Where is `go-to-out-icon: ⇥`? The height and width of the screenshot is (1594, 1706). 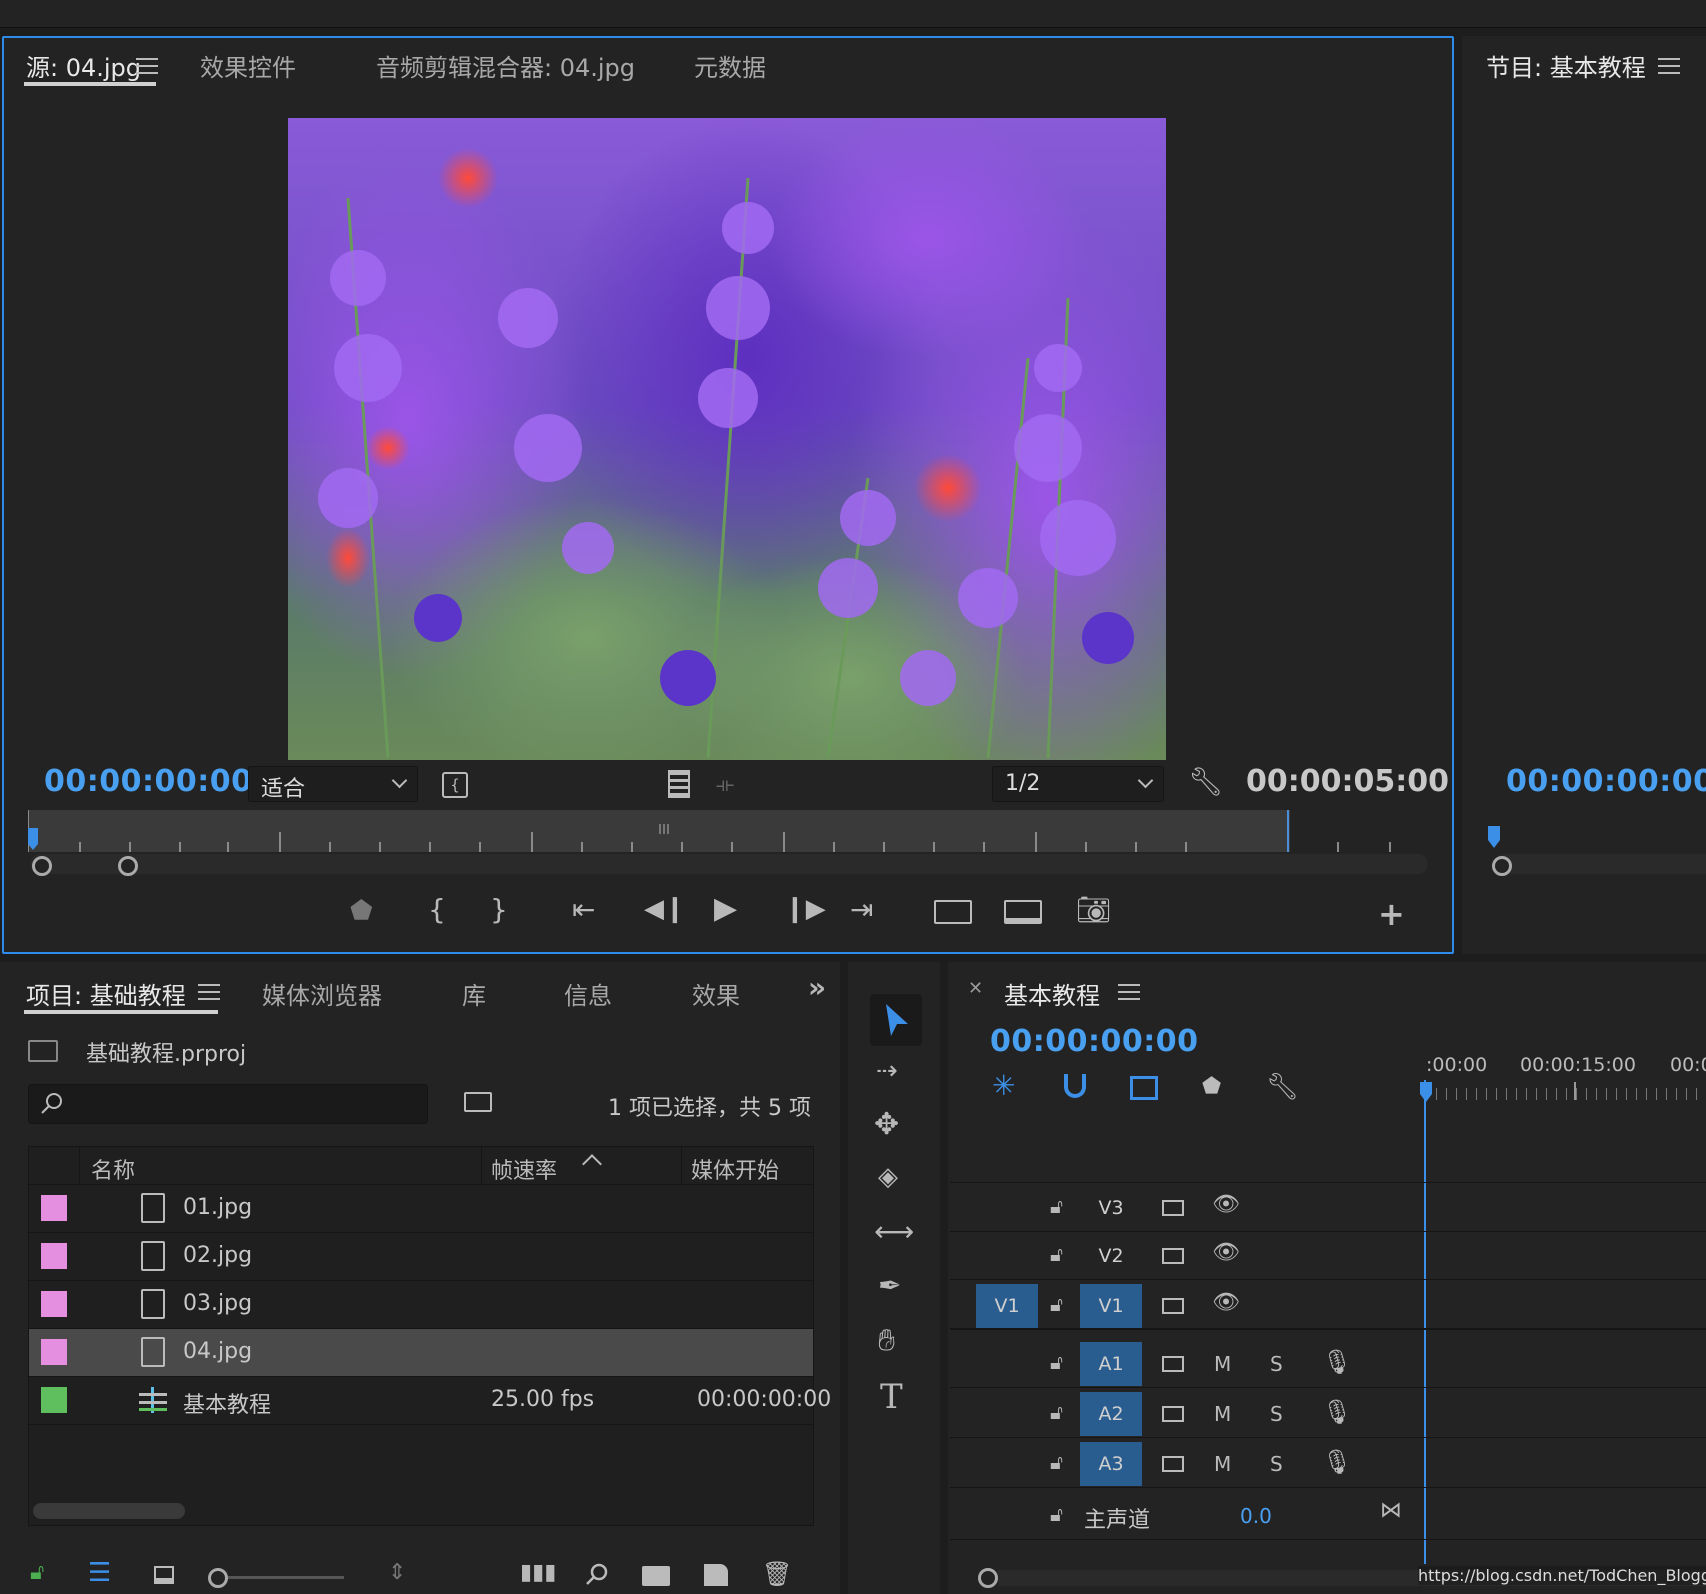 go-to-out-icon: ⇥ is located at coordinates (861, 910).